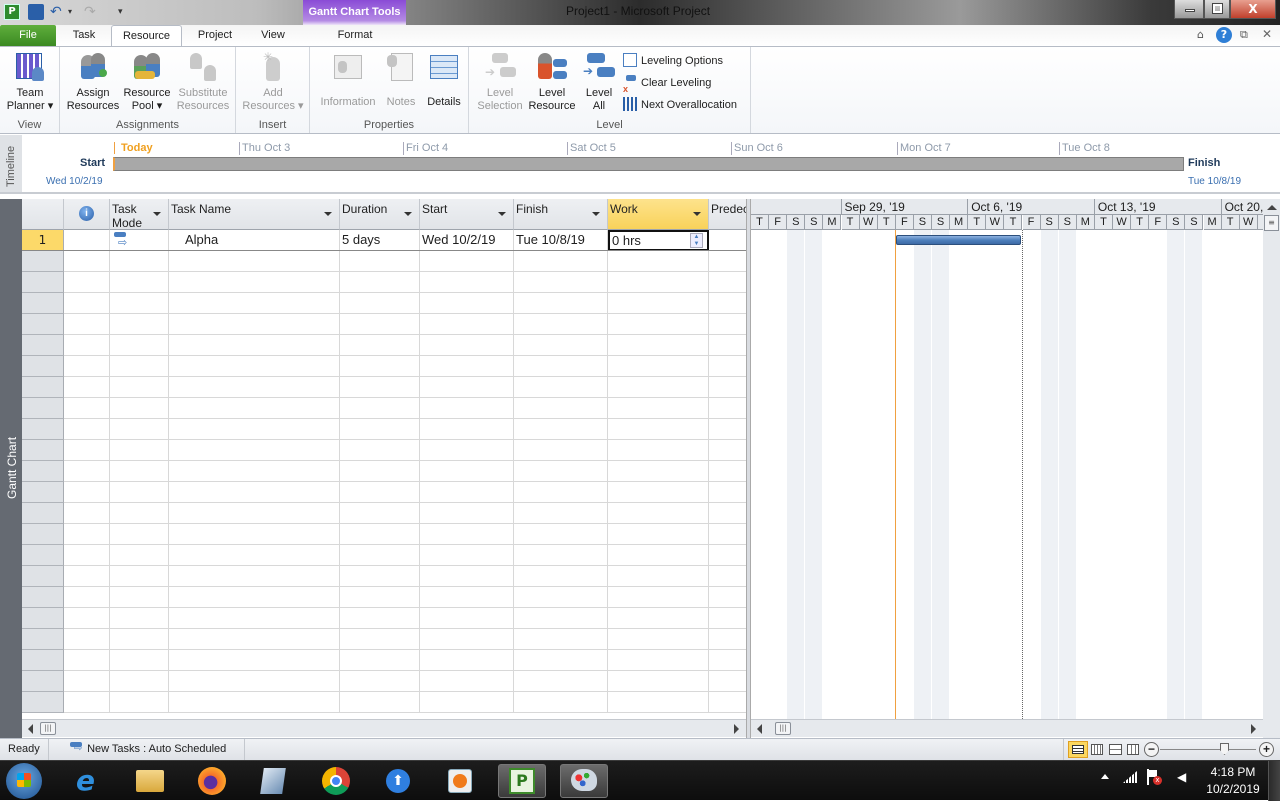 This screenshot has width=1280, height=801. What do you see at coordinates (444, 80) in the screenshot?
I see `details-button: Details` at bounding box center [444, 80].